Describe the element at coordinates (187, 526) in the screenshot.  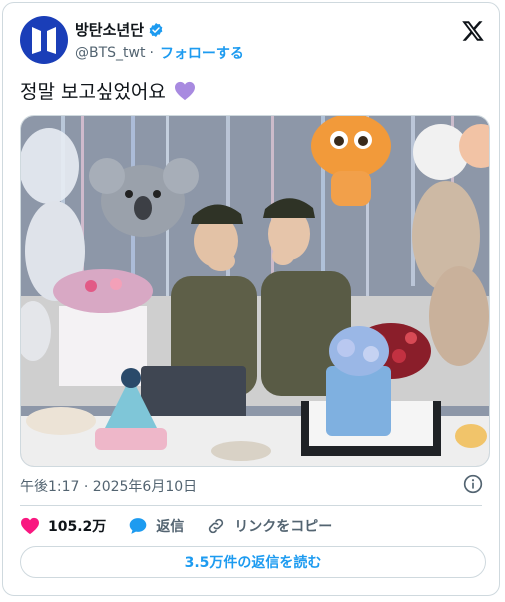
I see `action-bar: 105.2万 返信 リンクをコピー` at that location.